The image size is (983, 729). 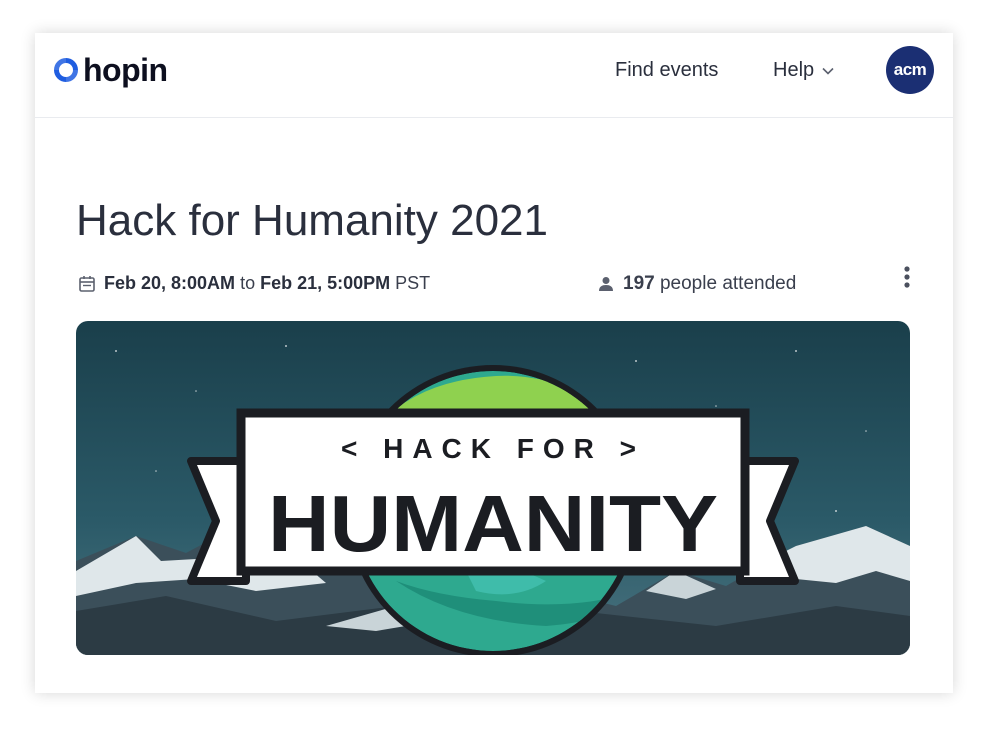 I want to click on find-events-link: Find events, so click(x=666, y=70).